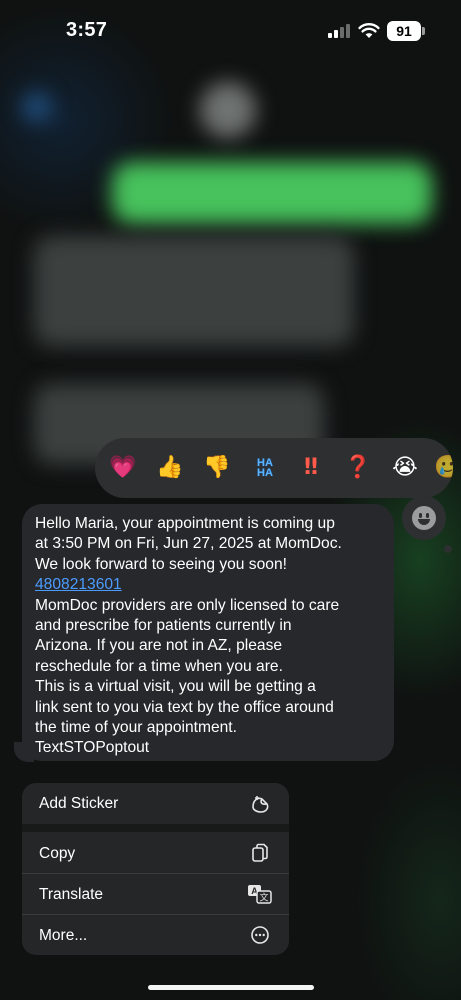 The width and height of the screenshot is (461, 1000). I want to click on add-sticker-menu-item: Add Sticker, so click(155, 803).